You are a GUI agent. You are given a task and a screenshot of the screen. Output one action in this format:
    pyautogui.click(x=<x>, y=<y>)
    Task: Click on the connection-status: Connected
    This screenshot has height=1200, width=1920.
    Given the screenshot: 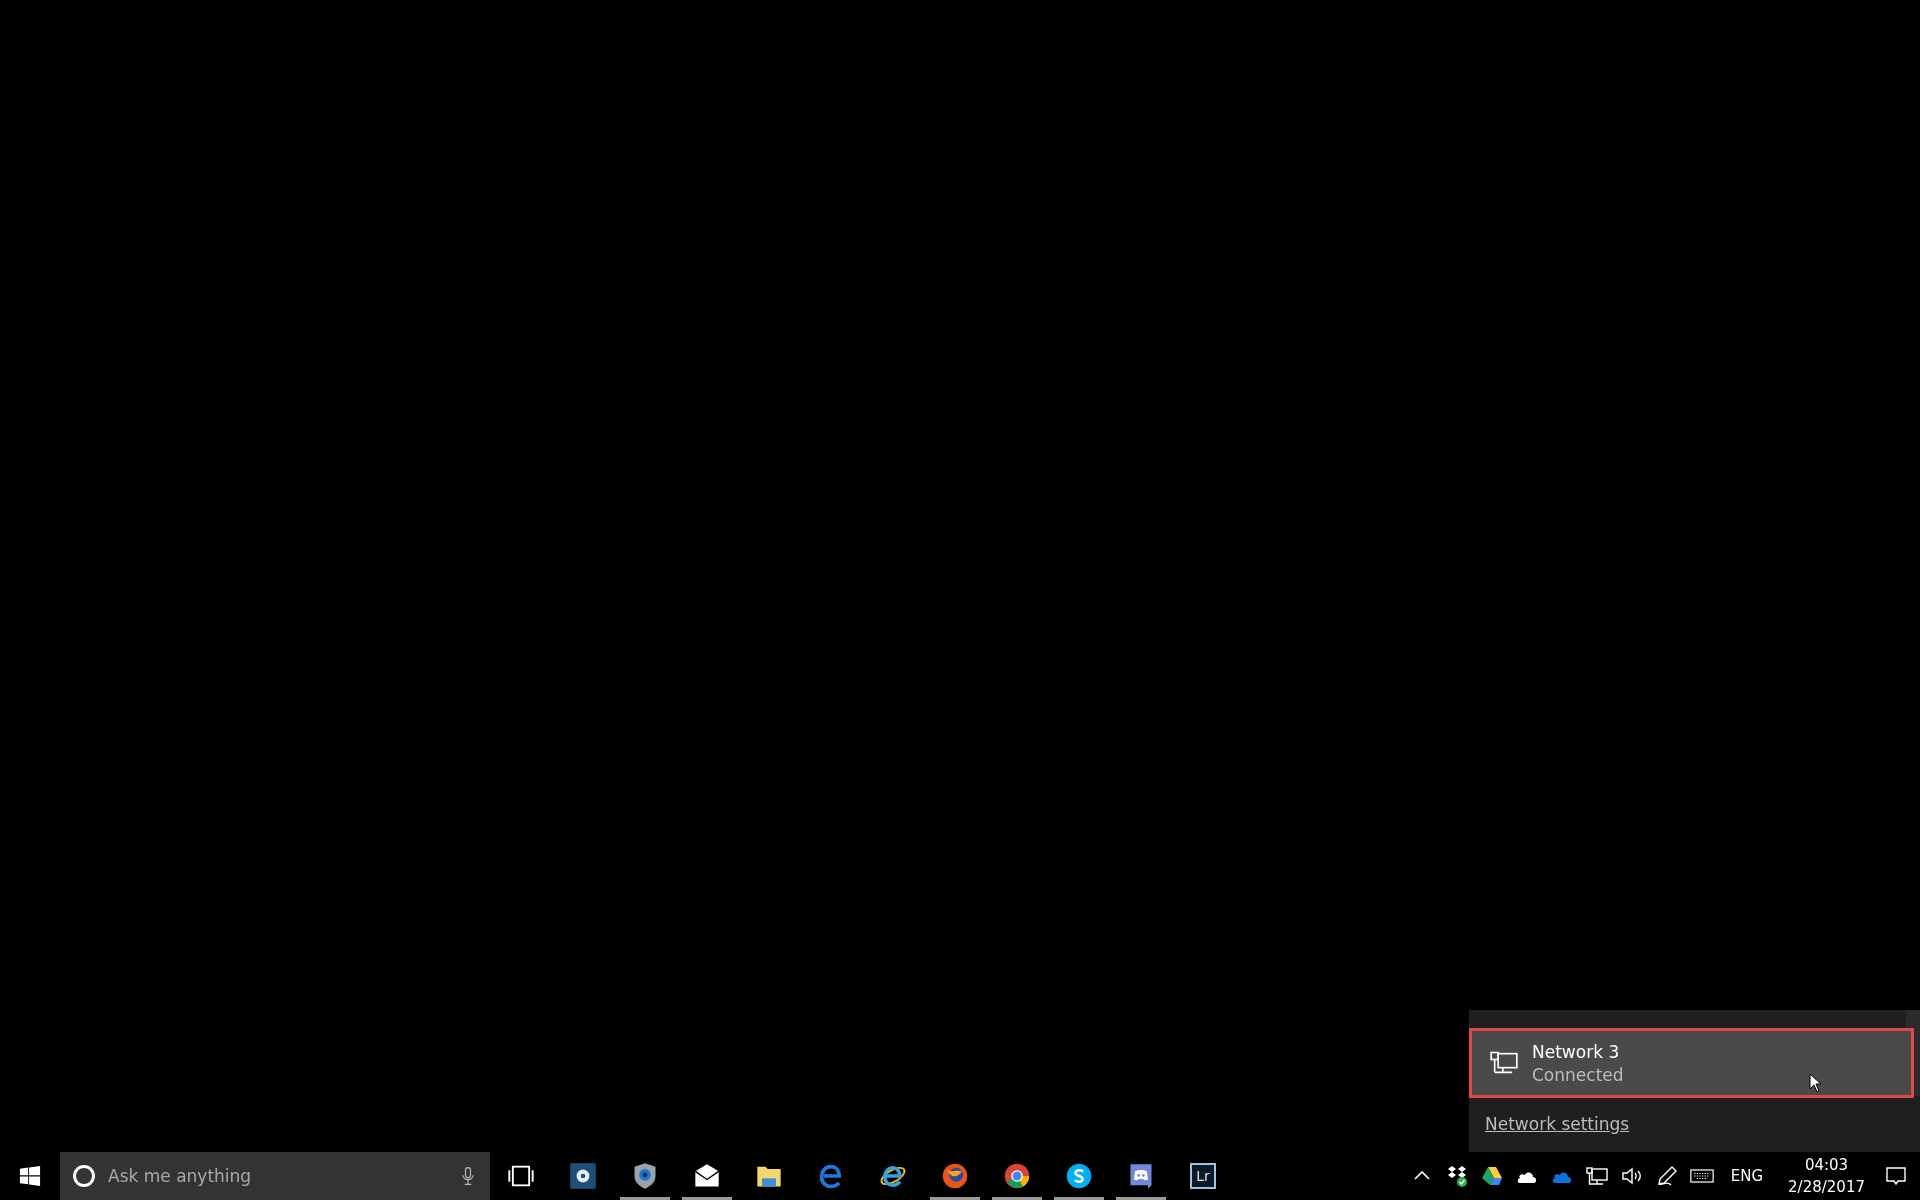 What is the action you would take?
    pyautogui.click(x=1578, y=1074)
    